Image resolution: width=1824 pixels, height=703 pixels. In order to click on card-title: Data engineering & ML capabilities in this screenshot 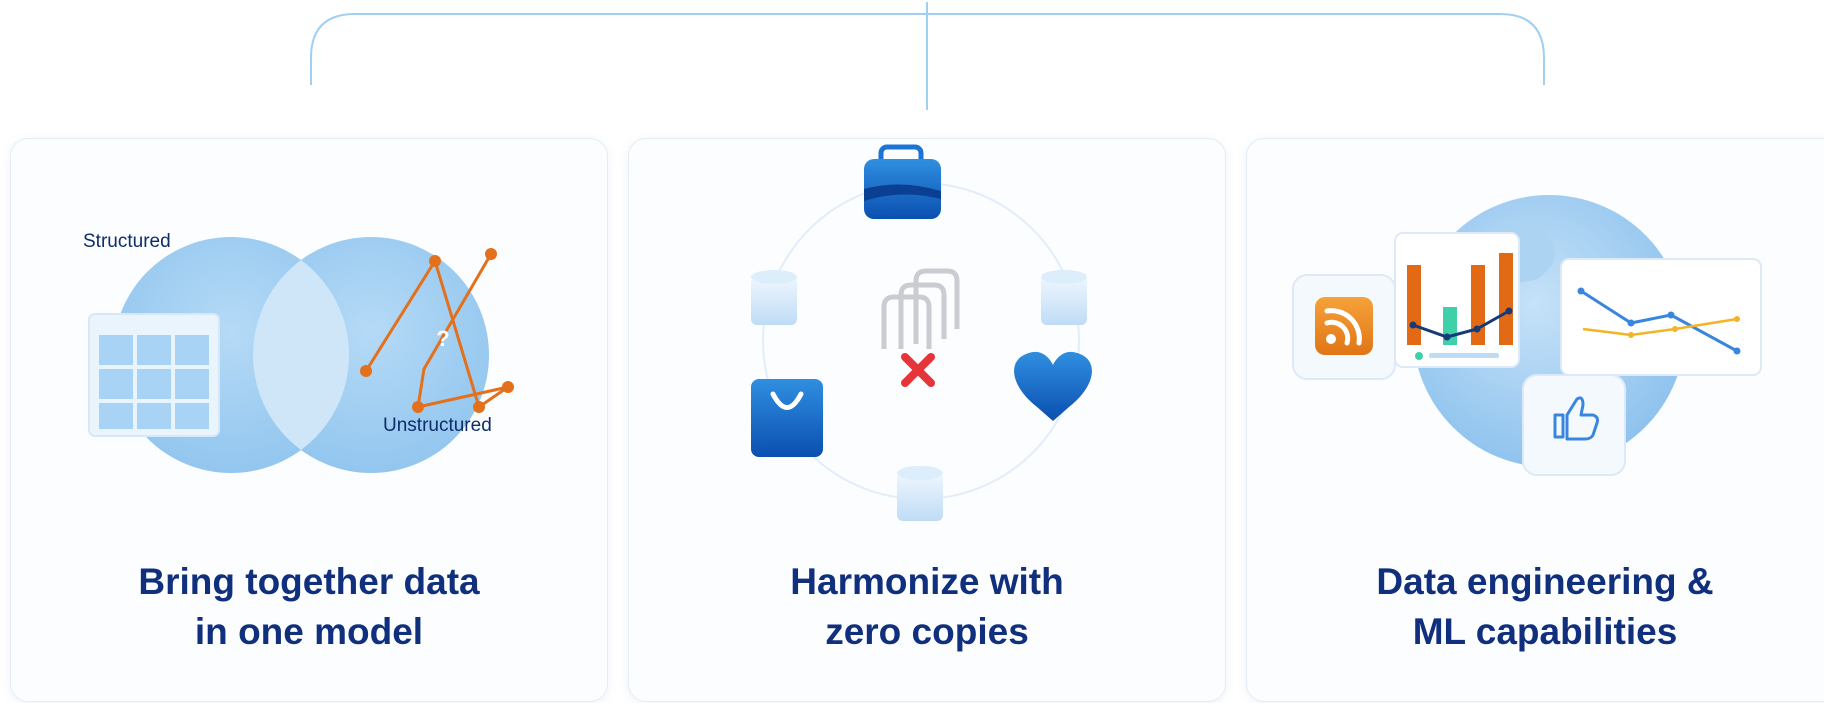, I will do `click(1535, 607)`.